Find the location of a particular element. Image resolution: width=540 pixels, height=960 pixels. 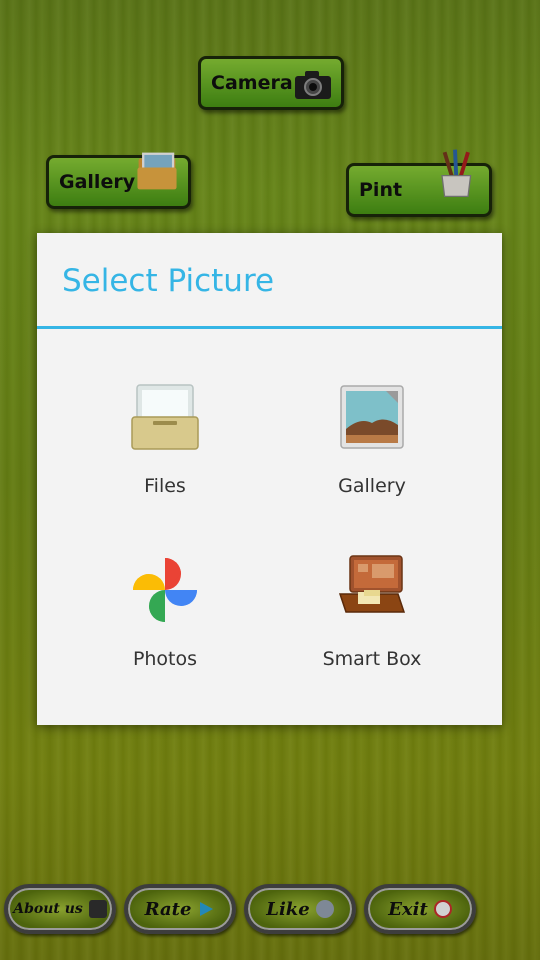

option-smart-box-label: Smart Box is located at coordinates (372, 659).